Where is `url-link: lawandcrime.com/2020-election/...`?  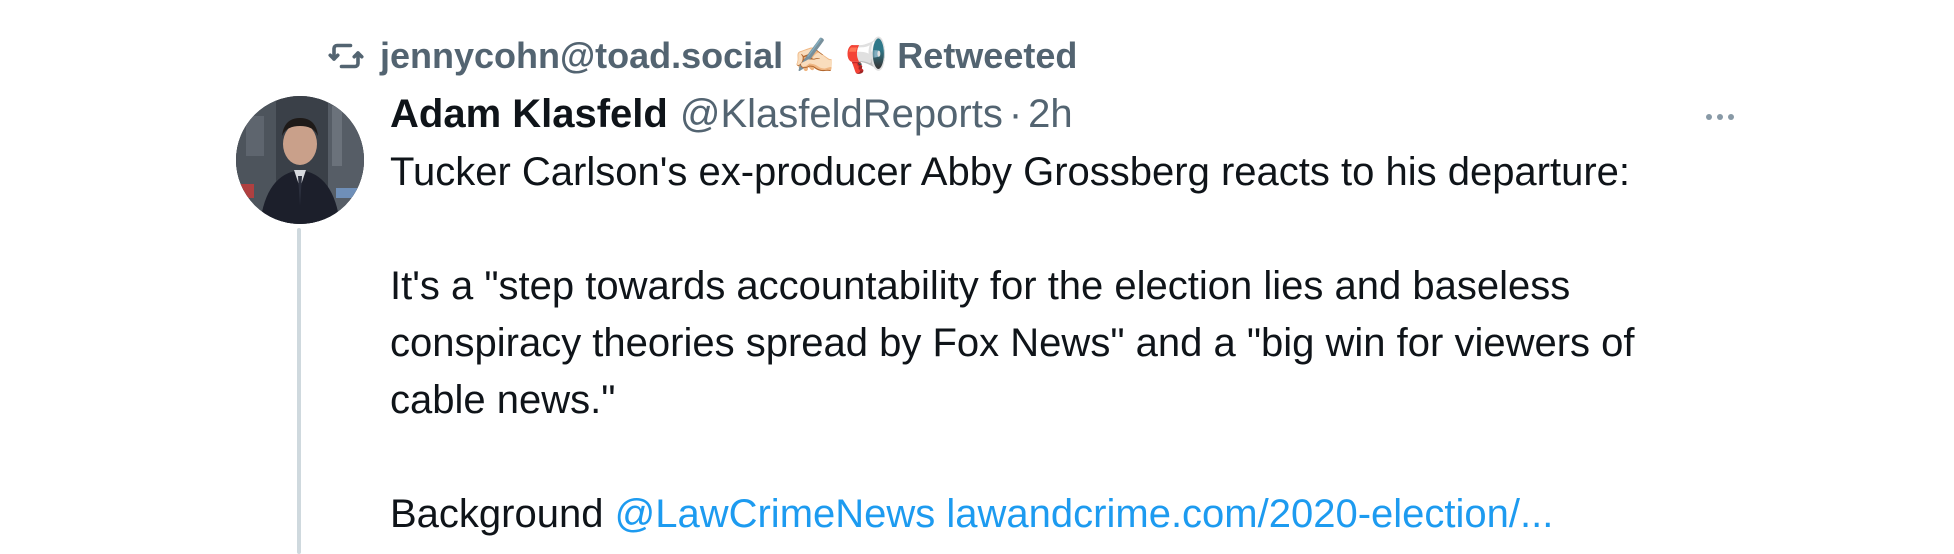
url-link: lawandcrime.com/2020-election/... is located at coordinates (1249, 514).